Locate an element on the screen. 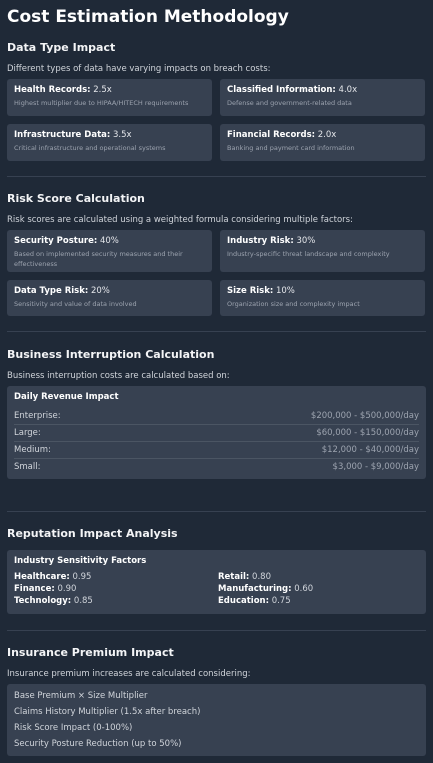  sensitivity-factor: Manufacturing: 0.60 is located at coordinates (313, 589).